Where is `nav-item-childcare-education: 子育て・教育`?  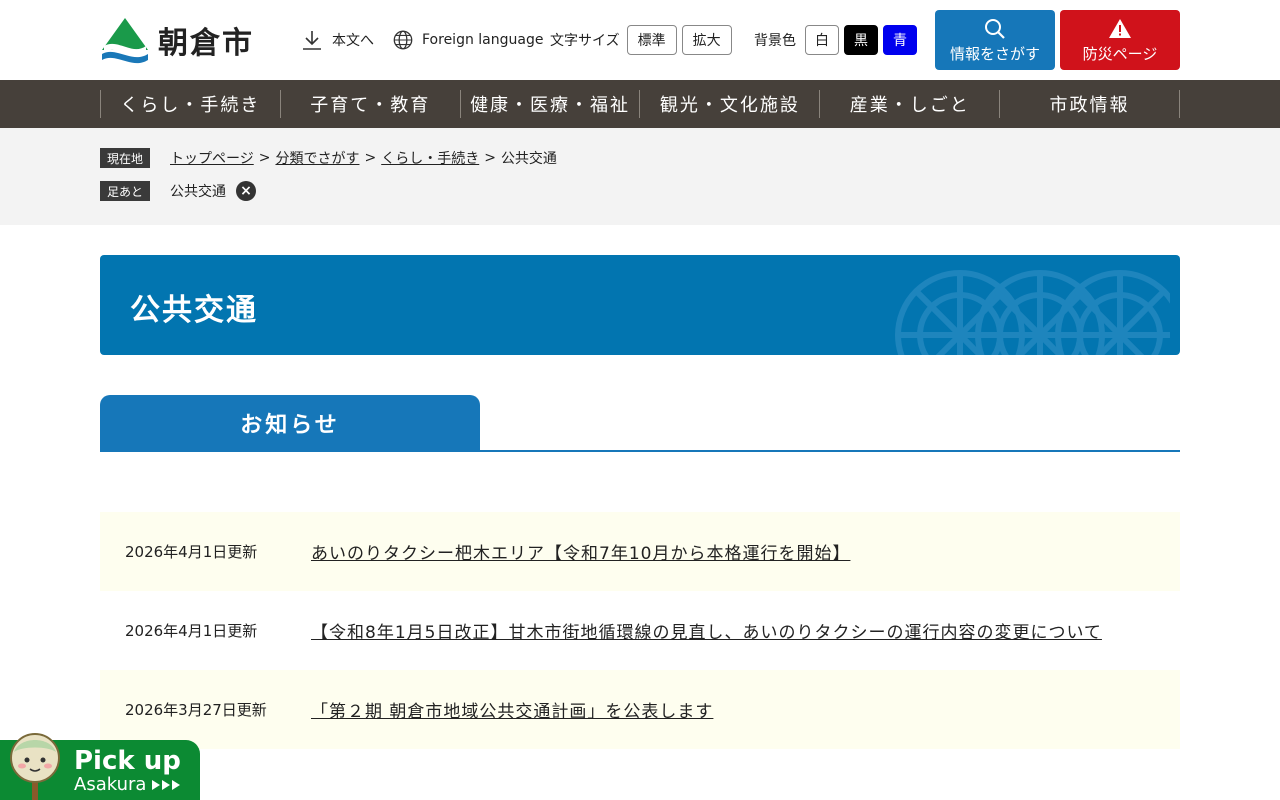 nav-item-childcare-education: 子育て・教育 is located at coordinates (371, 104).